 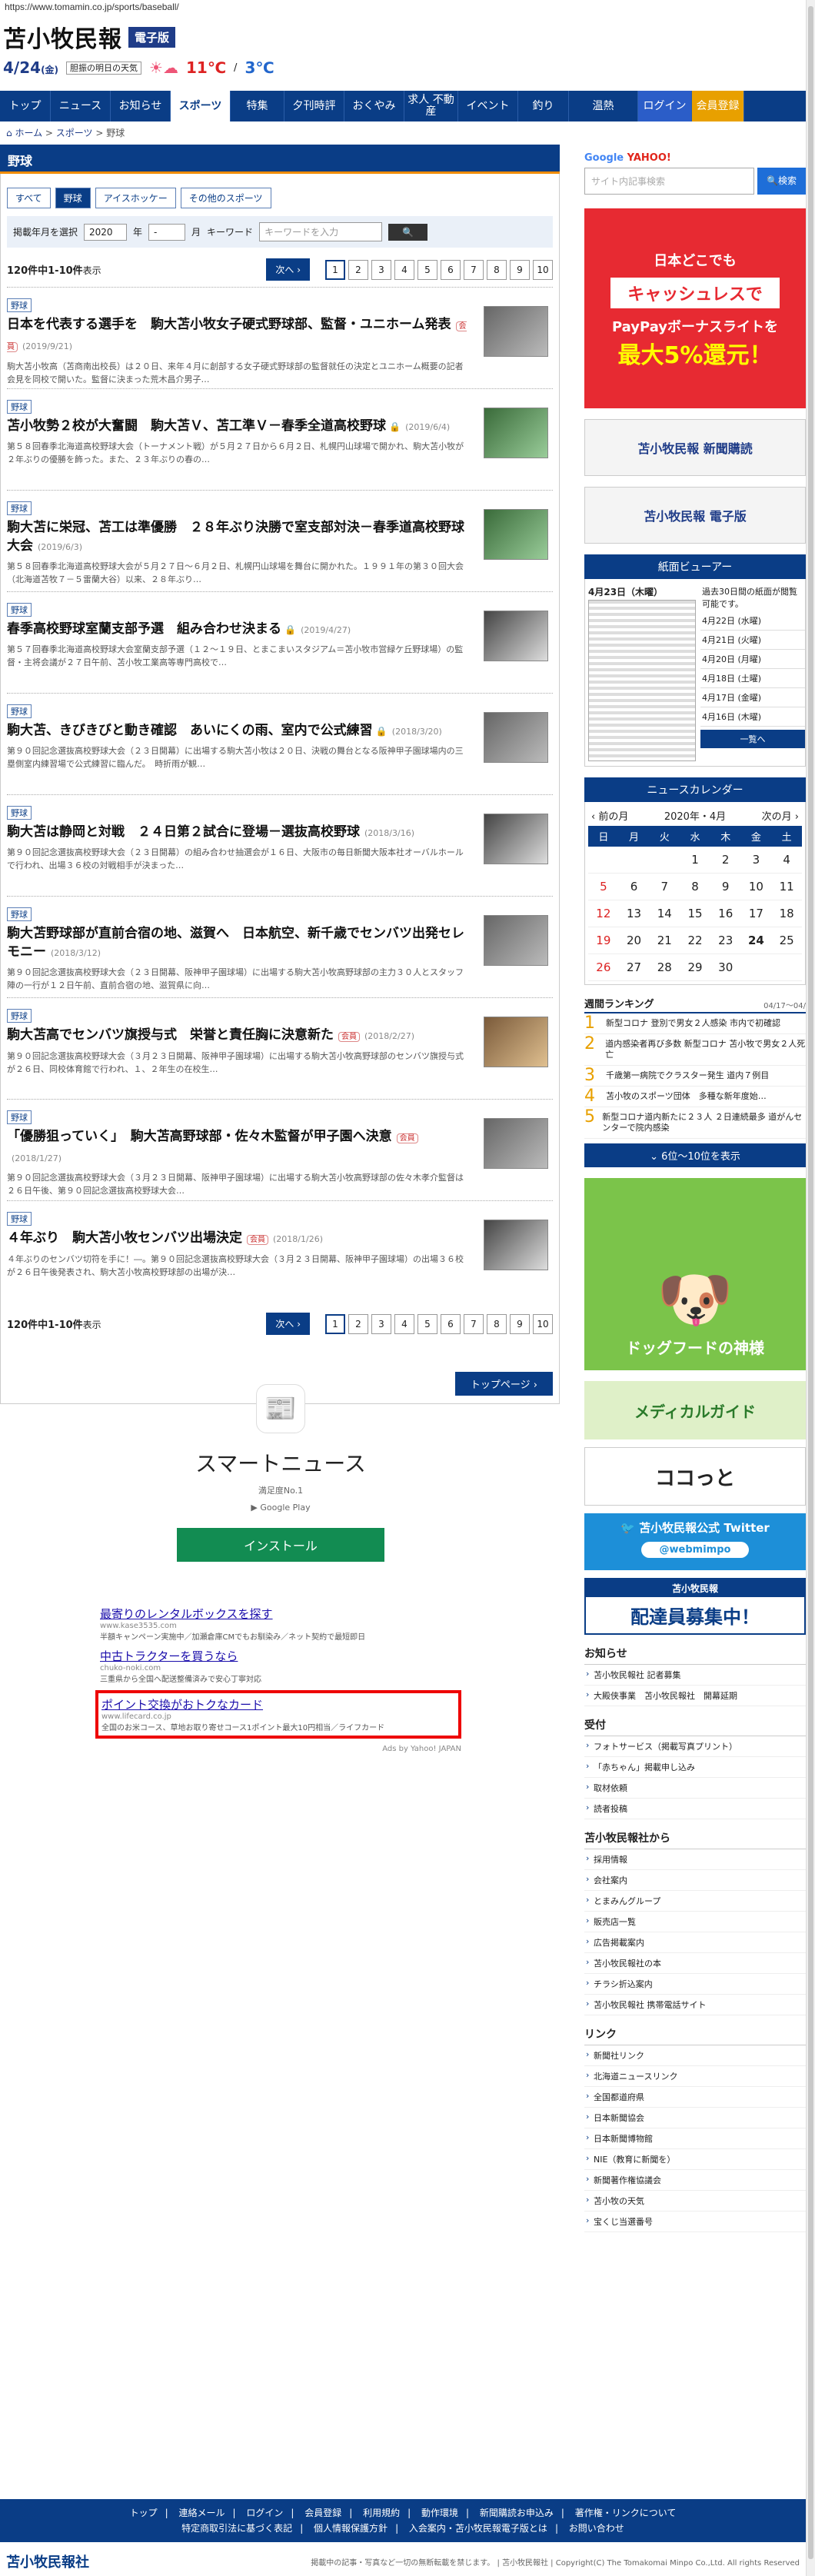 I want to click on company-link: 販売店一覧, so click(x=695, y=1922).